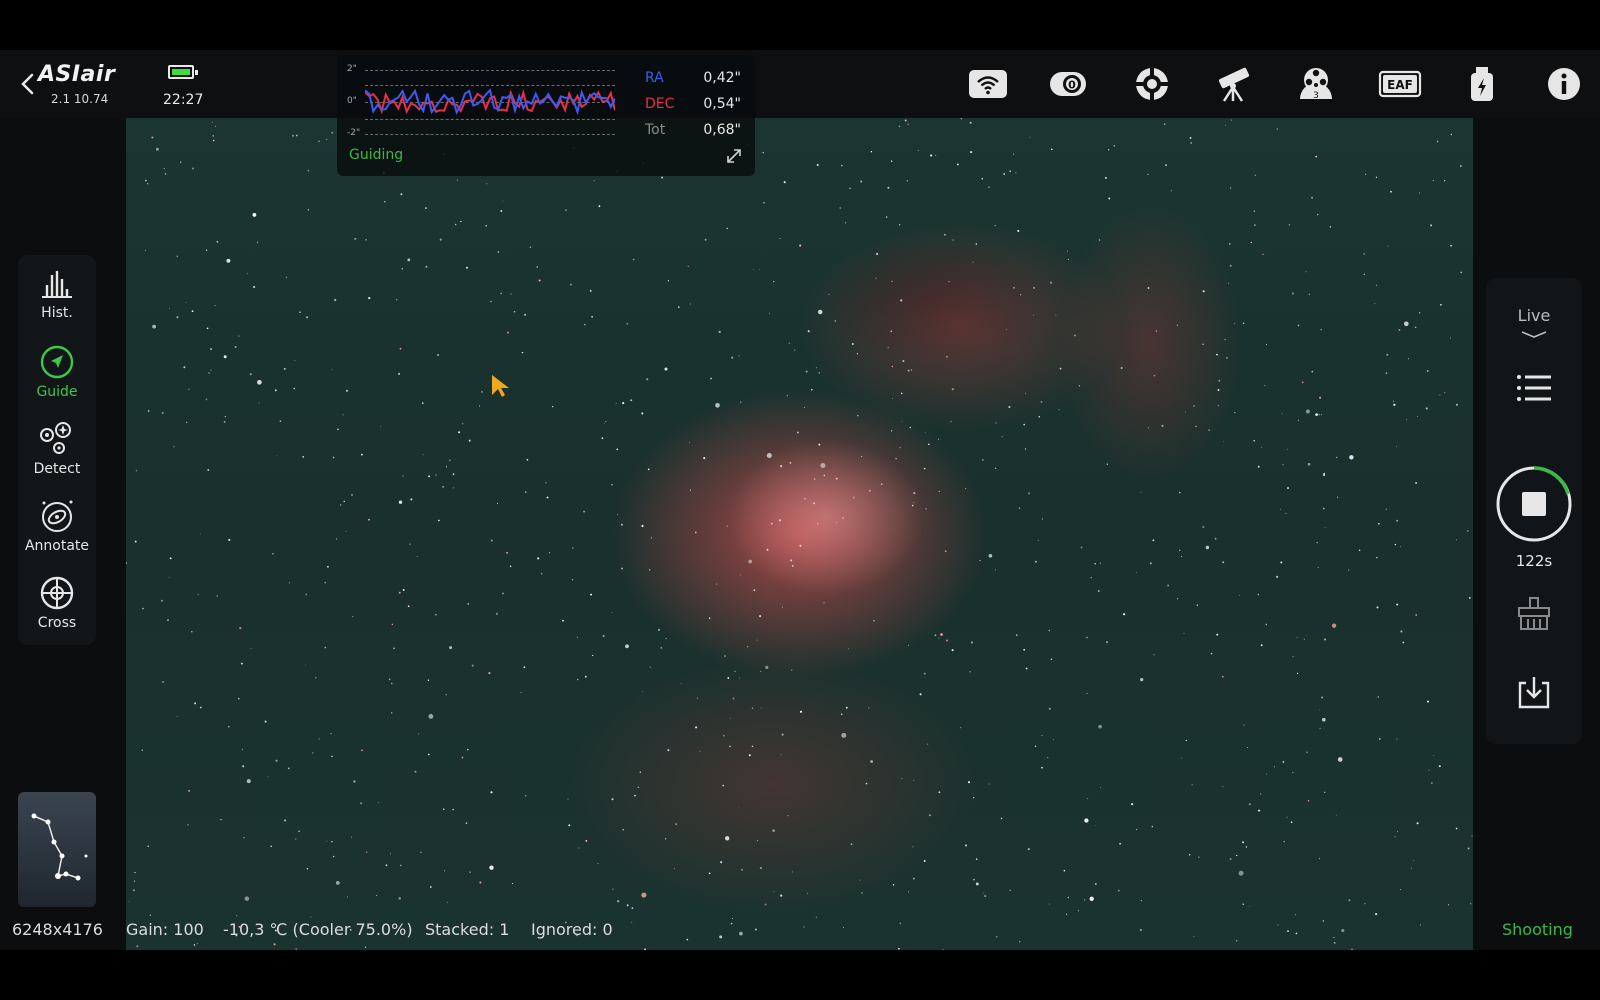  What do you see at coordinates (1234, 84) in the screenshot?
I see `telescope-icon` at bounding box center [1234, 84].